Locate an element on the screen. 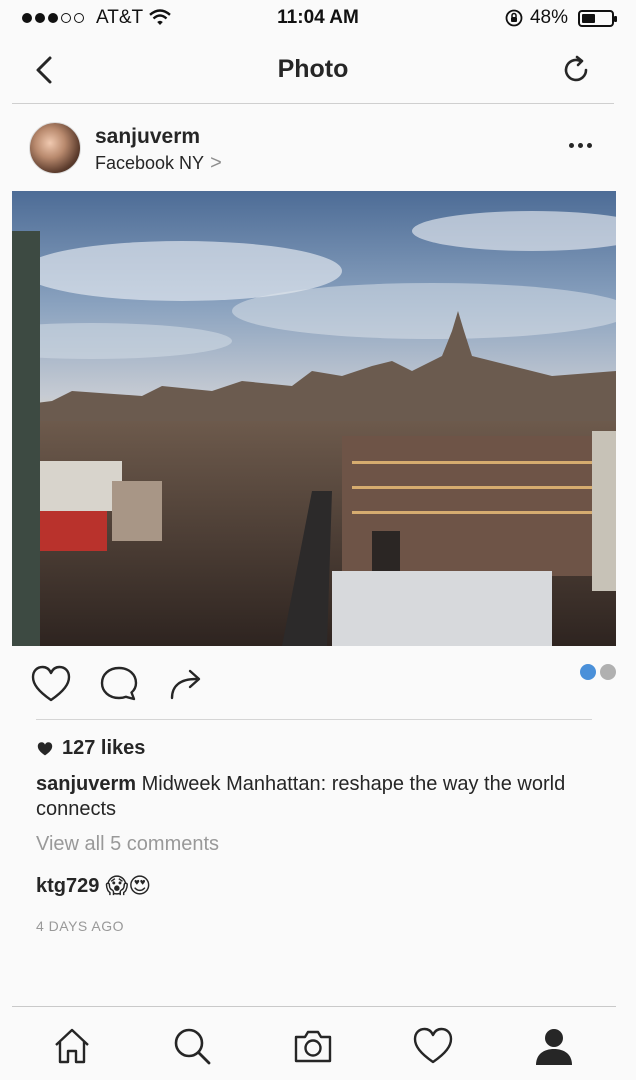 This screenshot has height=1080, width=636. battery-icon is located at coordinates (597, 18).